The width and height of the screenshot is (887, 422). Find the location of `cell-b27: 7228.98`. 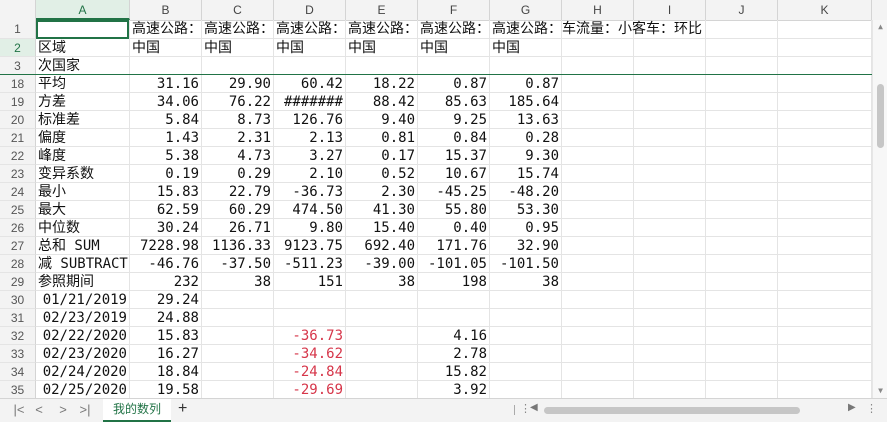

cell-b27: 7228.98 is located at coordinates (166, 246).